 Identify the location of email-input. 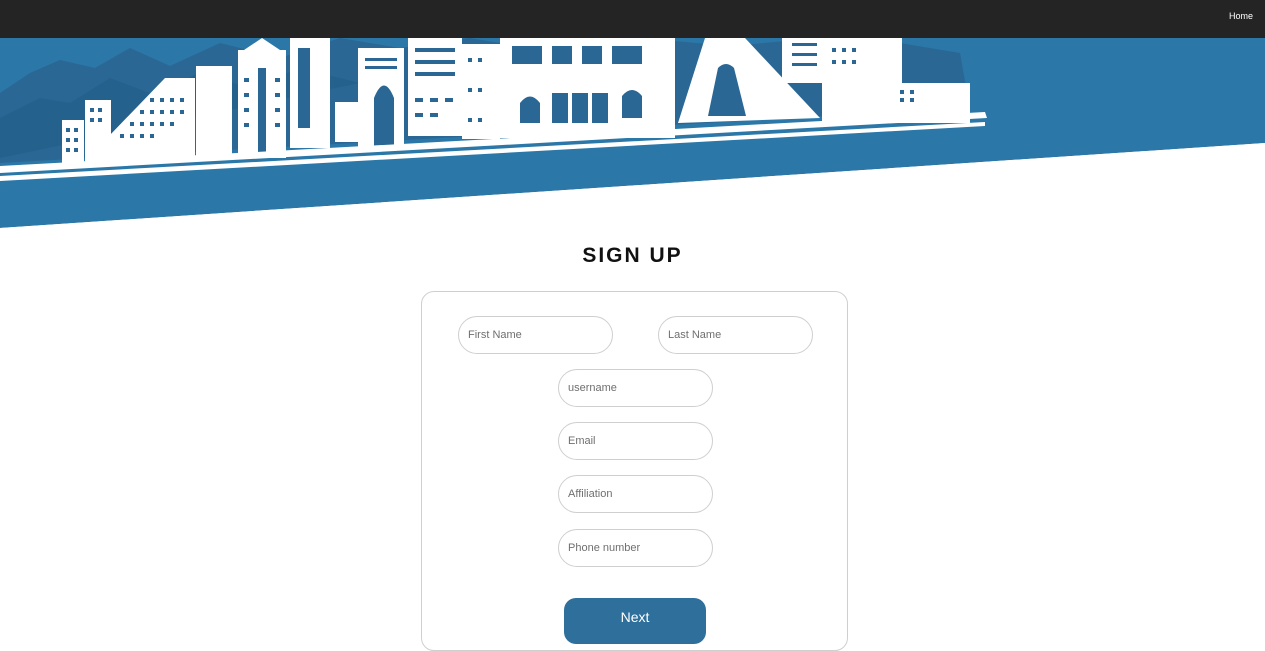
(635, 441).